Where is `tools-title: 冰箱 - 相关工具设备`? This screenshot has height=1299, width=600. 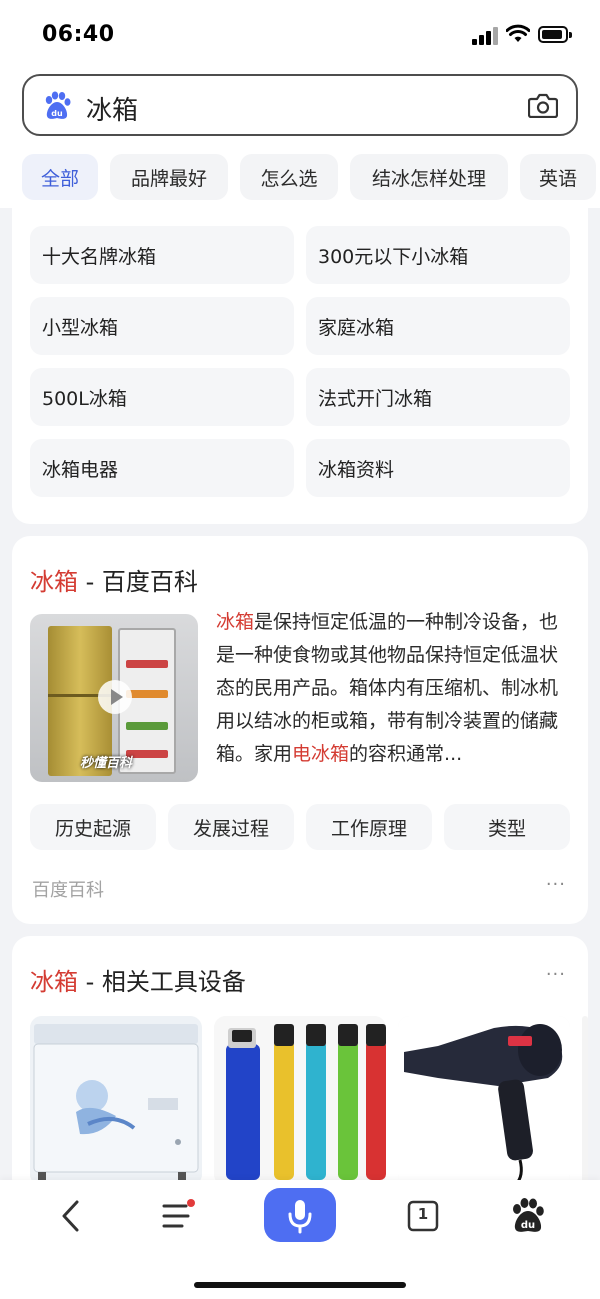
tools-title: 冰箱 - 相关工具设备 is located at coordinates (138, 979).